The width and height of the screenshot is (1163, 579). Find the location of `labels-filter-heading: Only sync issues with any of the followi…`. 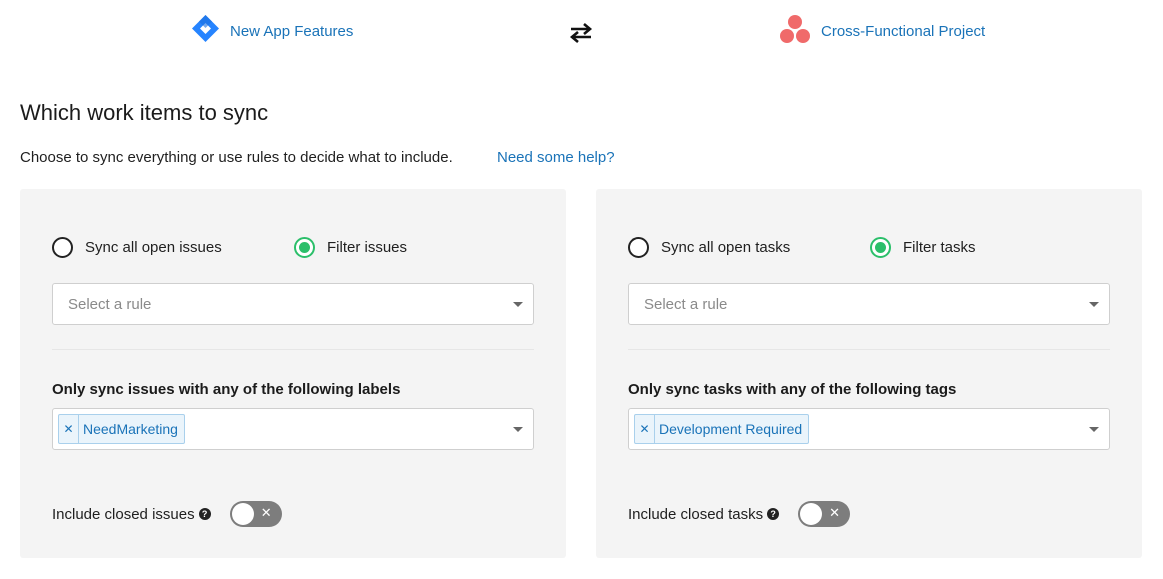

labels-filter-heading: Only sync issues with any of the followi… is located at coordinates (226, 389).